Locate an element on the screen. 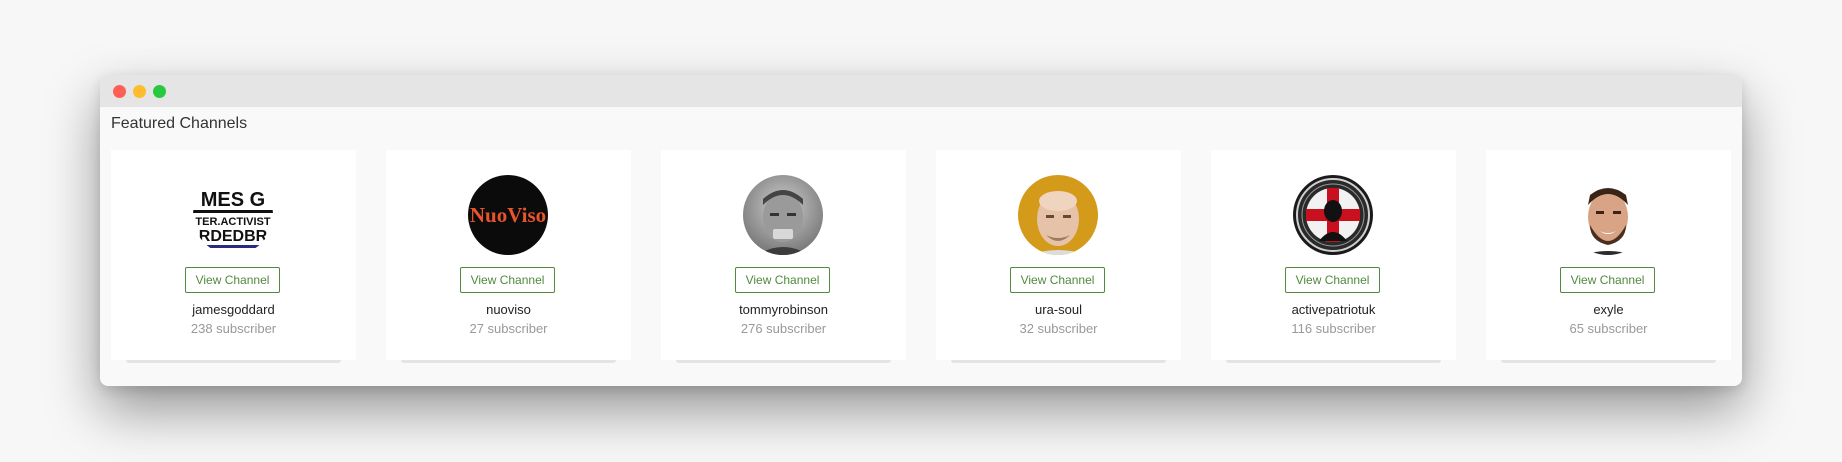  channel-name: exyle is located at coordinates (1608, 309).